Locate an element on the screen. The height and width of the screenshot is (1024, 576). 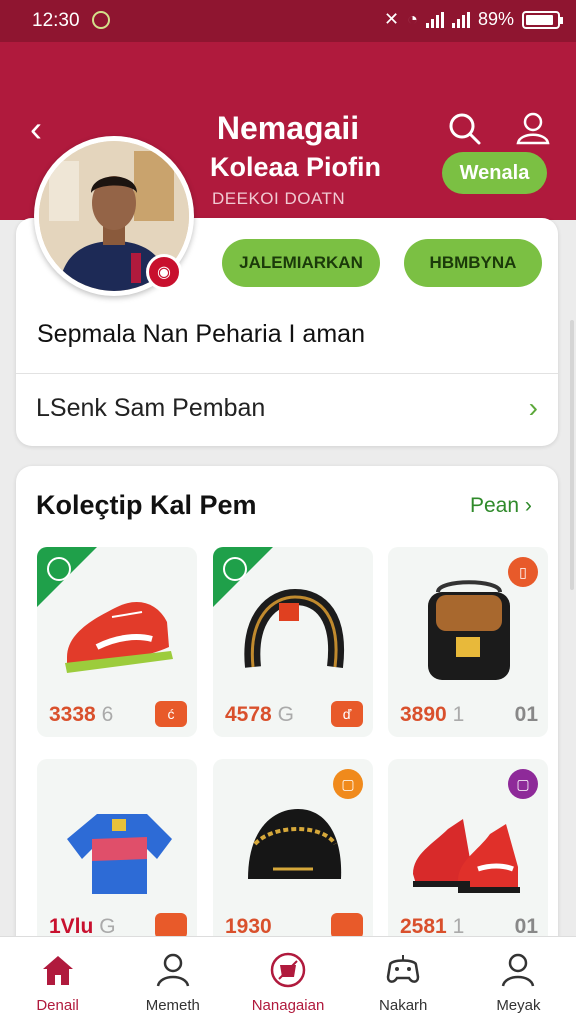
product-card: ▯ 3890 1 01 is located at coordinates (468, 642).